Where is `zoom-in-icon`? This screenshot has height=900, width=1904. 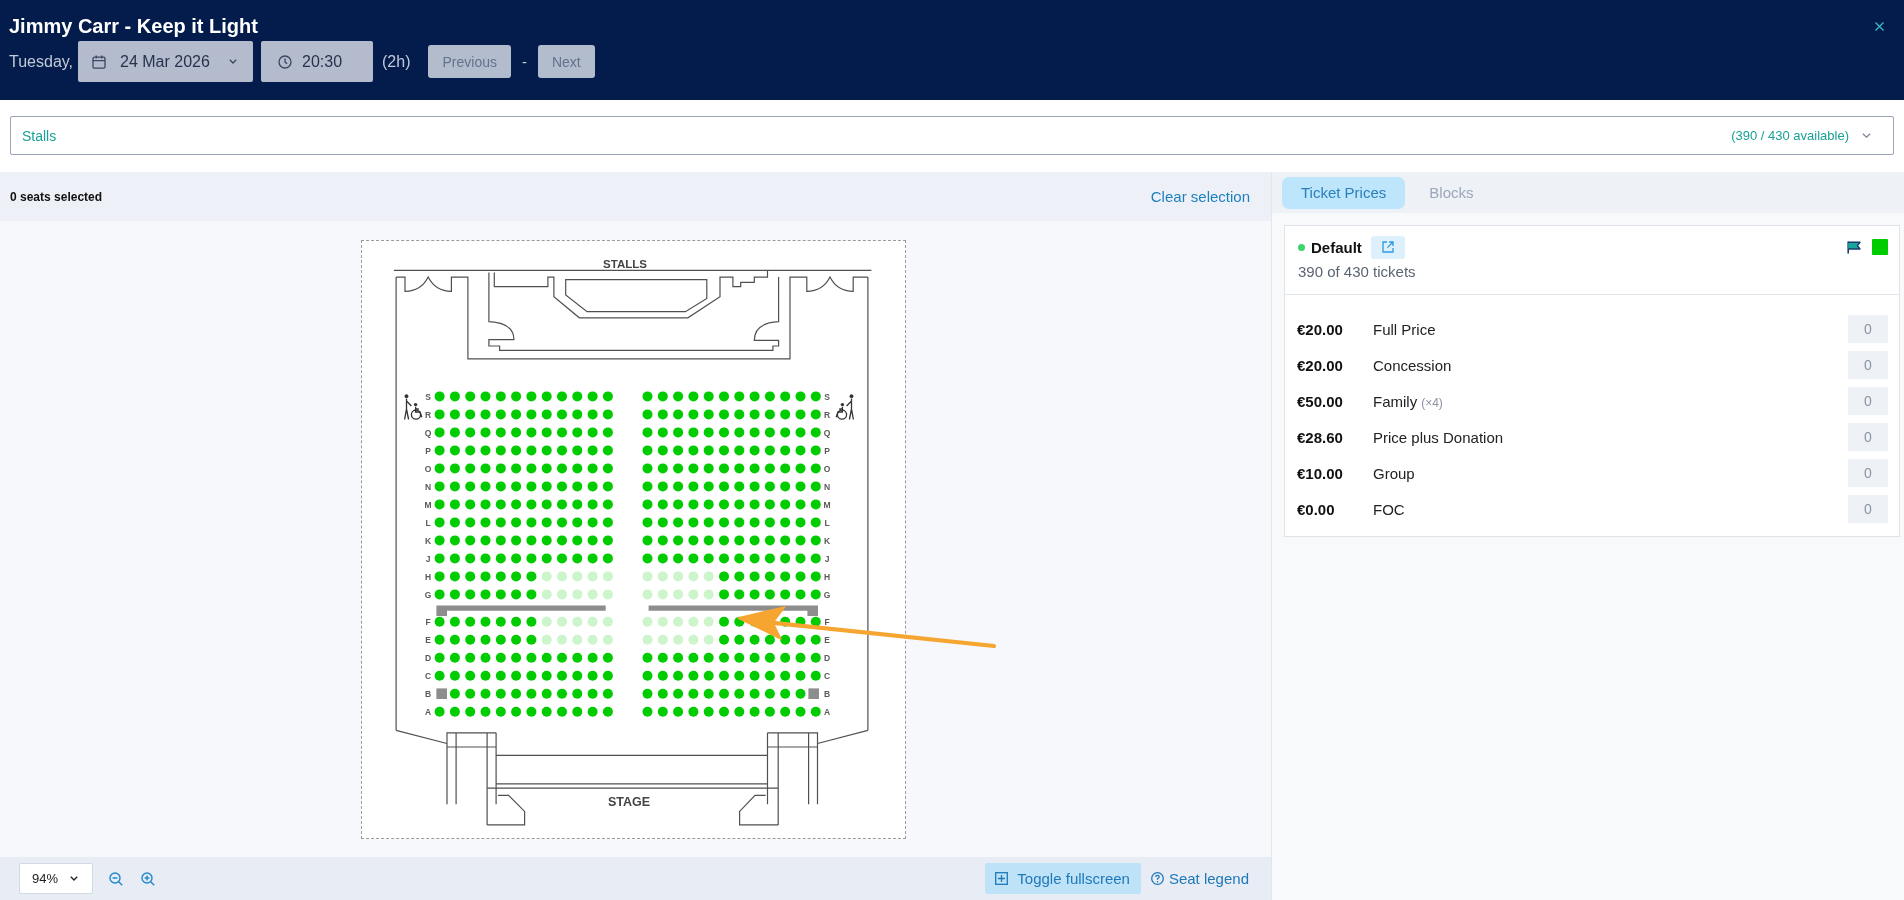 zoom-in-icon is located at coordinates (148, 878).